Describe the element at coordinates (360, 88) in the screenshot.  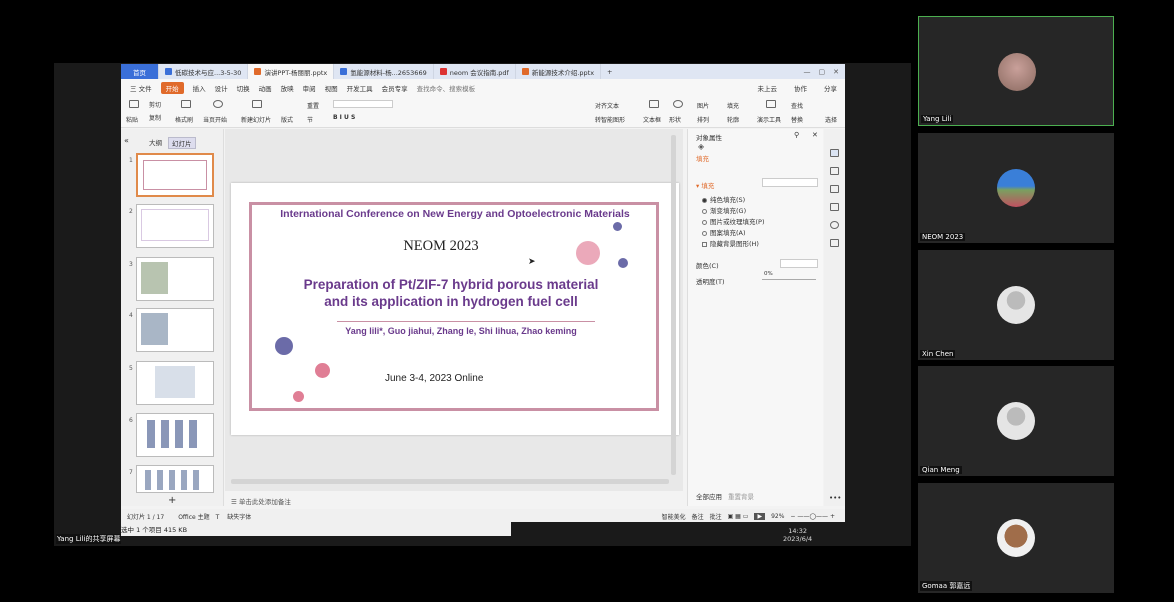
I see `menu-item: 开发工具` at that location.